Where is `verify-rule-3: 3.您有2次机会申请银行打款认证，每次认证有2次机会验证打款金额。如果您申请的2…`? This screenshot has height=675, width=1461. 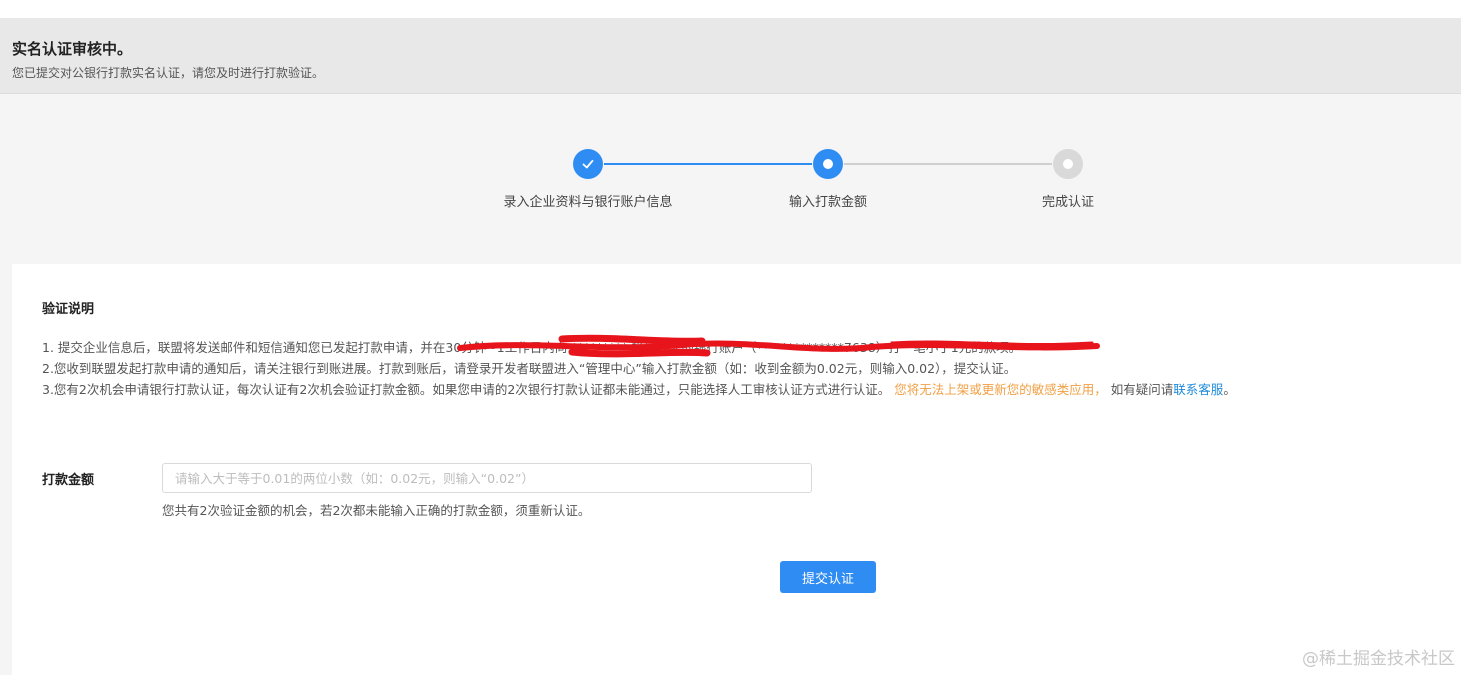
verify-rule-3: 3.您有2次机会申请银行打款认证，每次认证有2次机会验证打款金额。如果您申请的2… is located at coordinates (639, 390).